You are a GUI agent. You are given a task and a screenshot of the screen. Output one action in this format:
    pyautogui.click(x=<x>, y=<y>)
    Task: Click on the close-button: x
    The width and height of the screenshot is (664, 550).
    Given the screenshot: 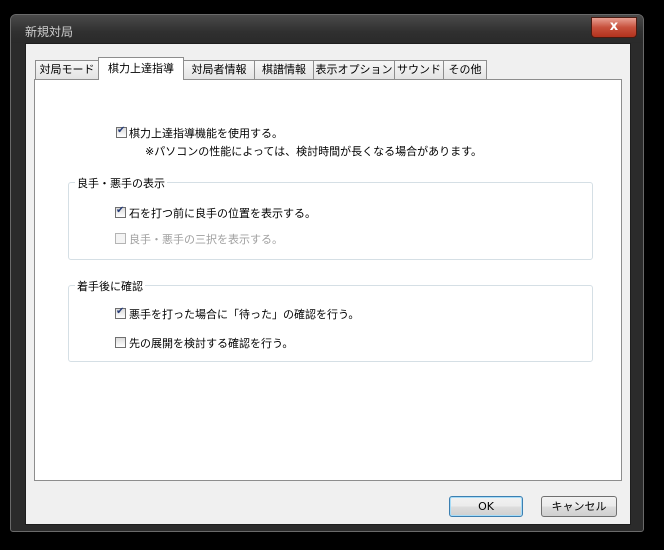 What is the action you would take?
    pyautogui.click(x=614, y=27)
    